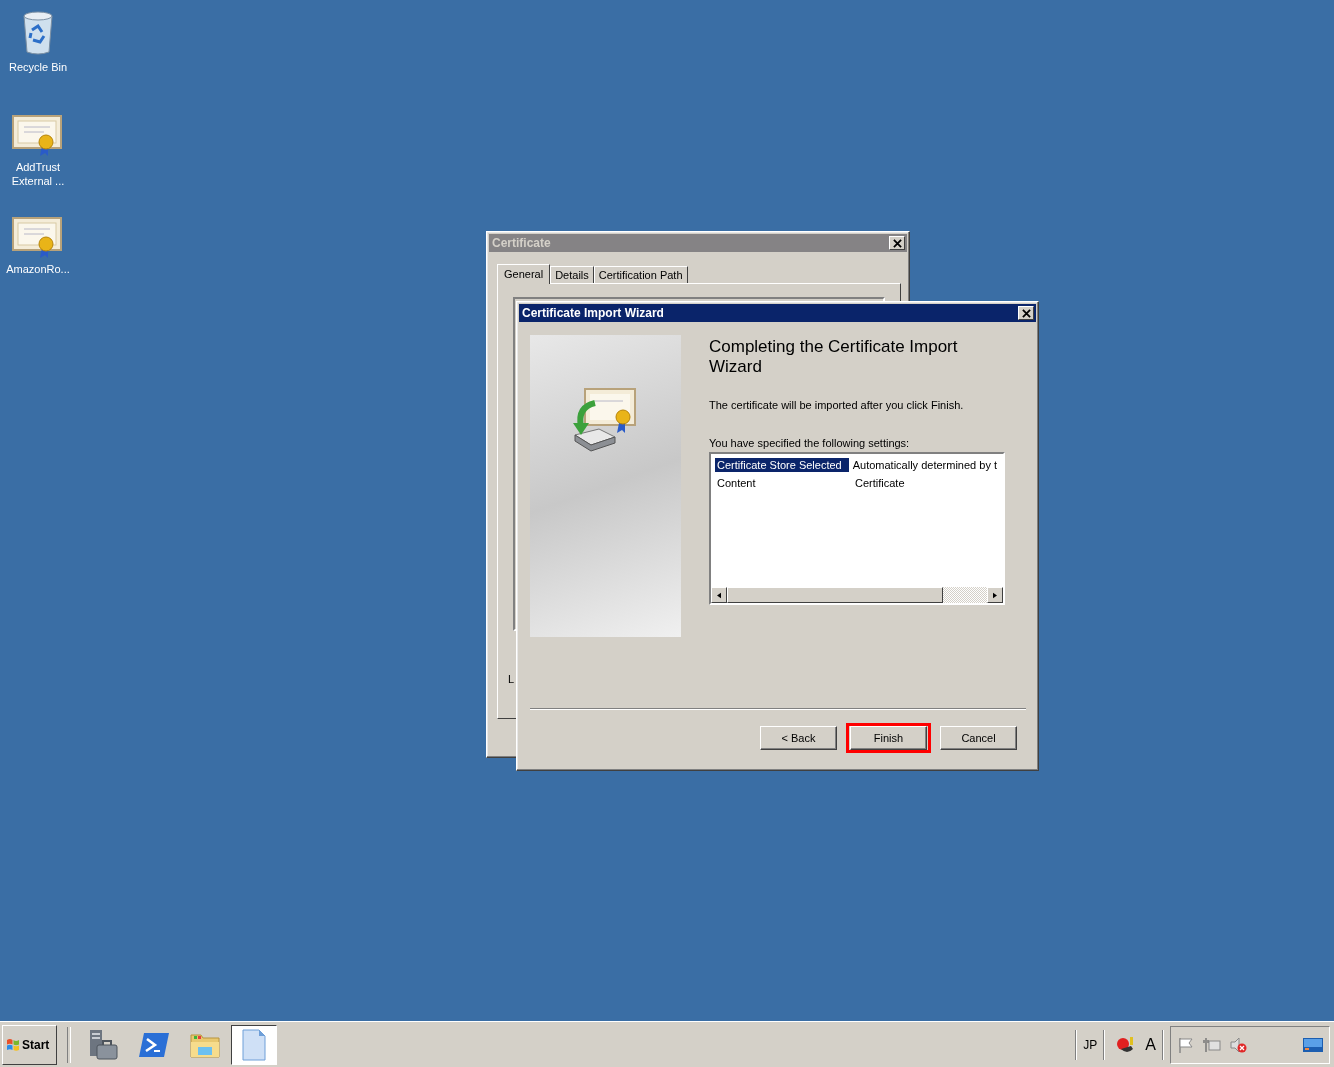 This screenshot has height=1067, width=1334. I want to click on dialog-button: < Back, so click(798, 738).